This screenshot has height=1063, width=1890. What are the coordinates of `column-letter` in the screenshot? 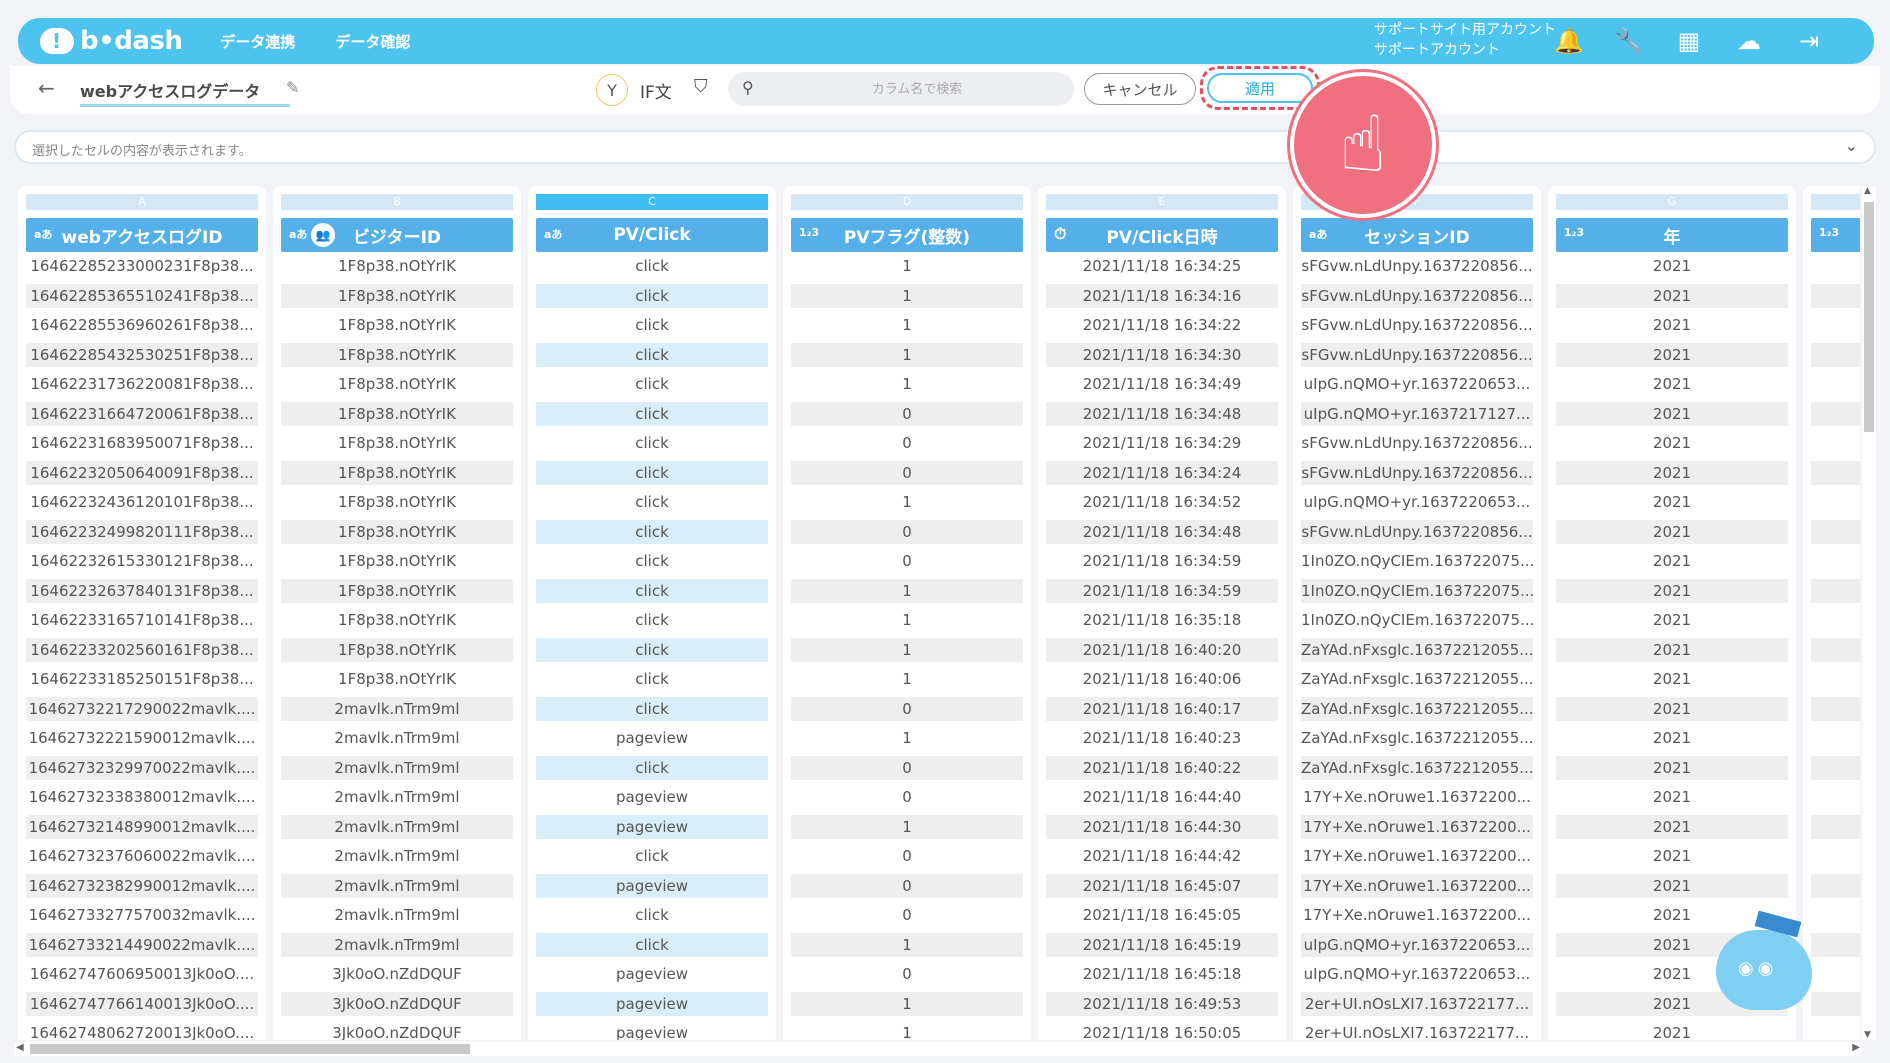 It's located at (1835, 202).